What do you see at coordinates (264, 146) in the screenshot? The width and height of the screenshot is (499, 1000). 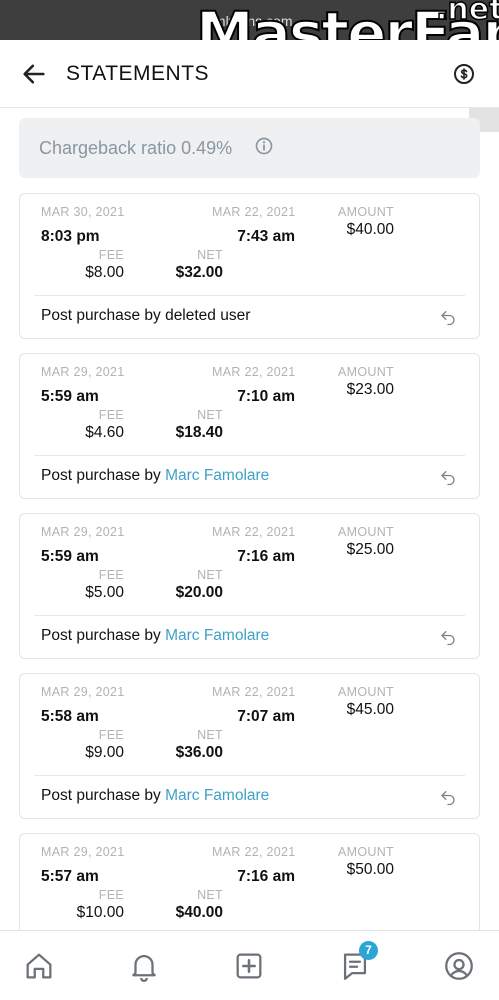 I see `info-icon` at bounding box center [264, 146].